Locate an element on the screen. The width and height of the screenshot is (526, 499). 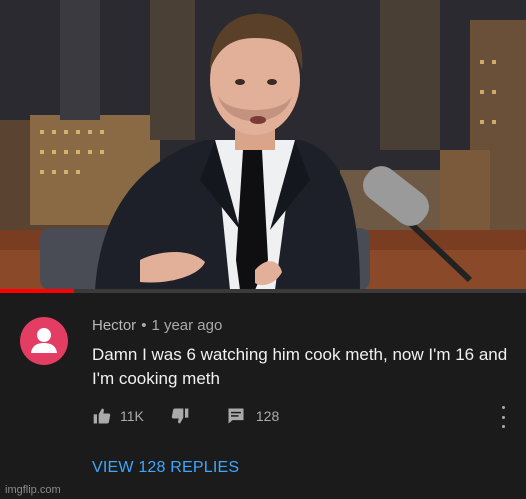
default-avatar-icon is located at coordinates (44, 340).